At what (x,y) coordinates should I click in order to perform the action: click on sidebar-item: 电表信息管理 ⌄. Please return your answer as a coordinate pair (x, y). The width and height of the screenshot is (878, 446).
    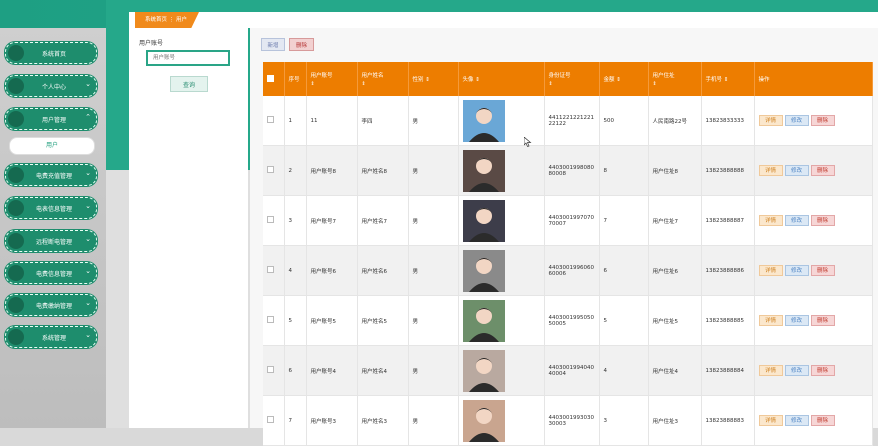
    Looking at the image, I should click on (51, 208).